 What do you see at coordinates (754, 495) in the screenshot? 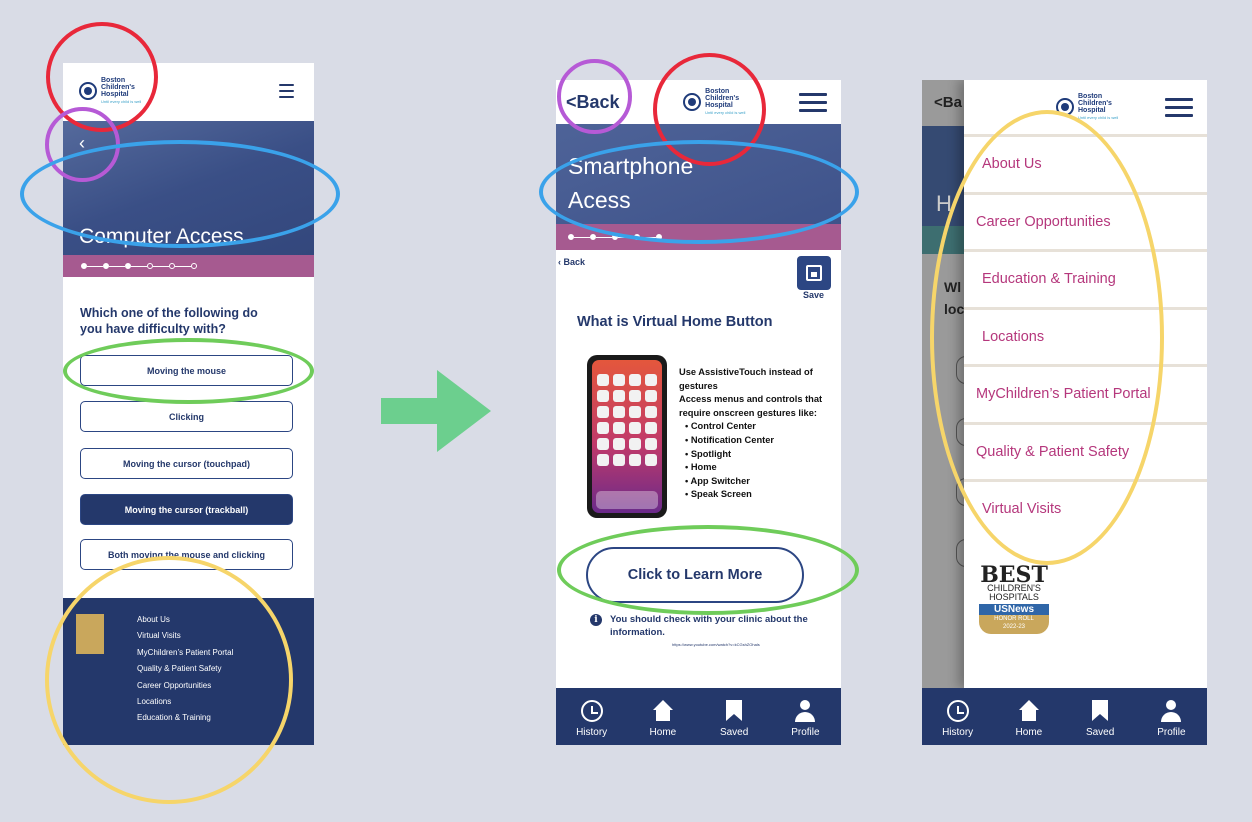
I see `feature-item: Speak Screen` at bounding box center [754, 495].